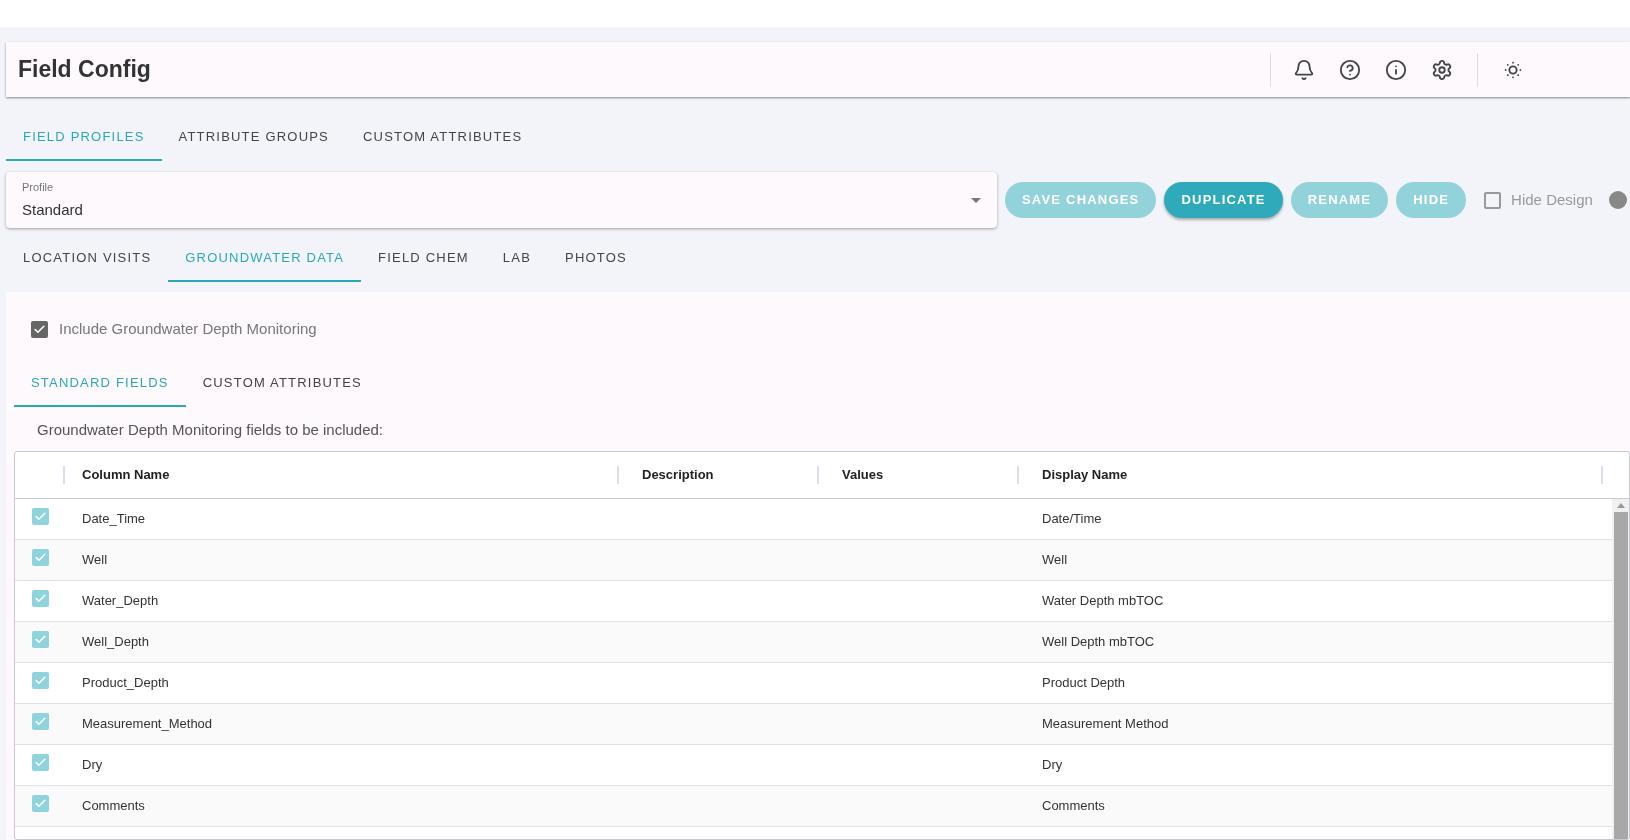 The image size is (1630, 840). What do you see at coordinates (423, 259) in the screenshot?
I see `tab: FIELD CHEM` at bounding box center [423, 259].